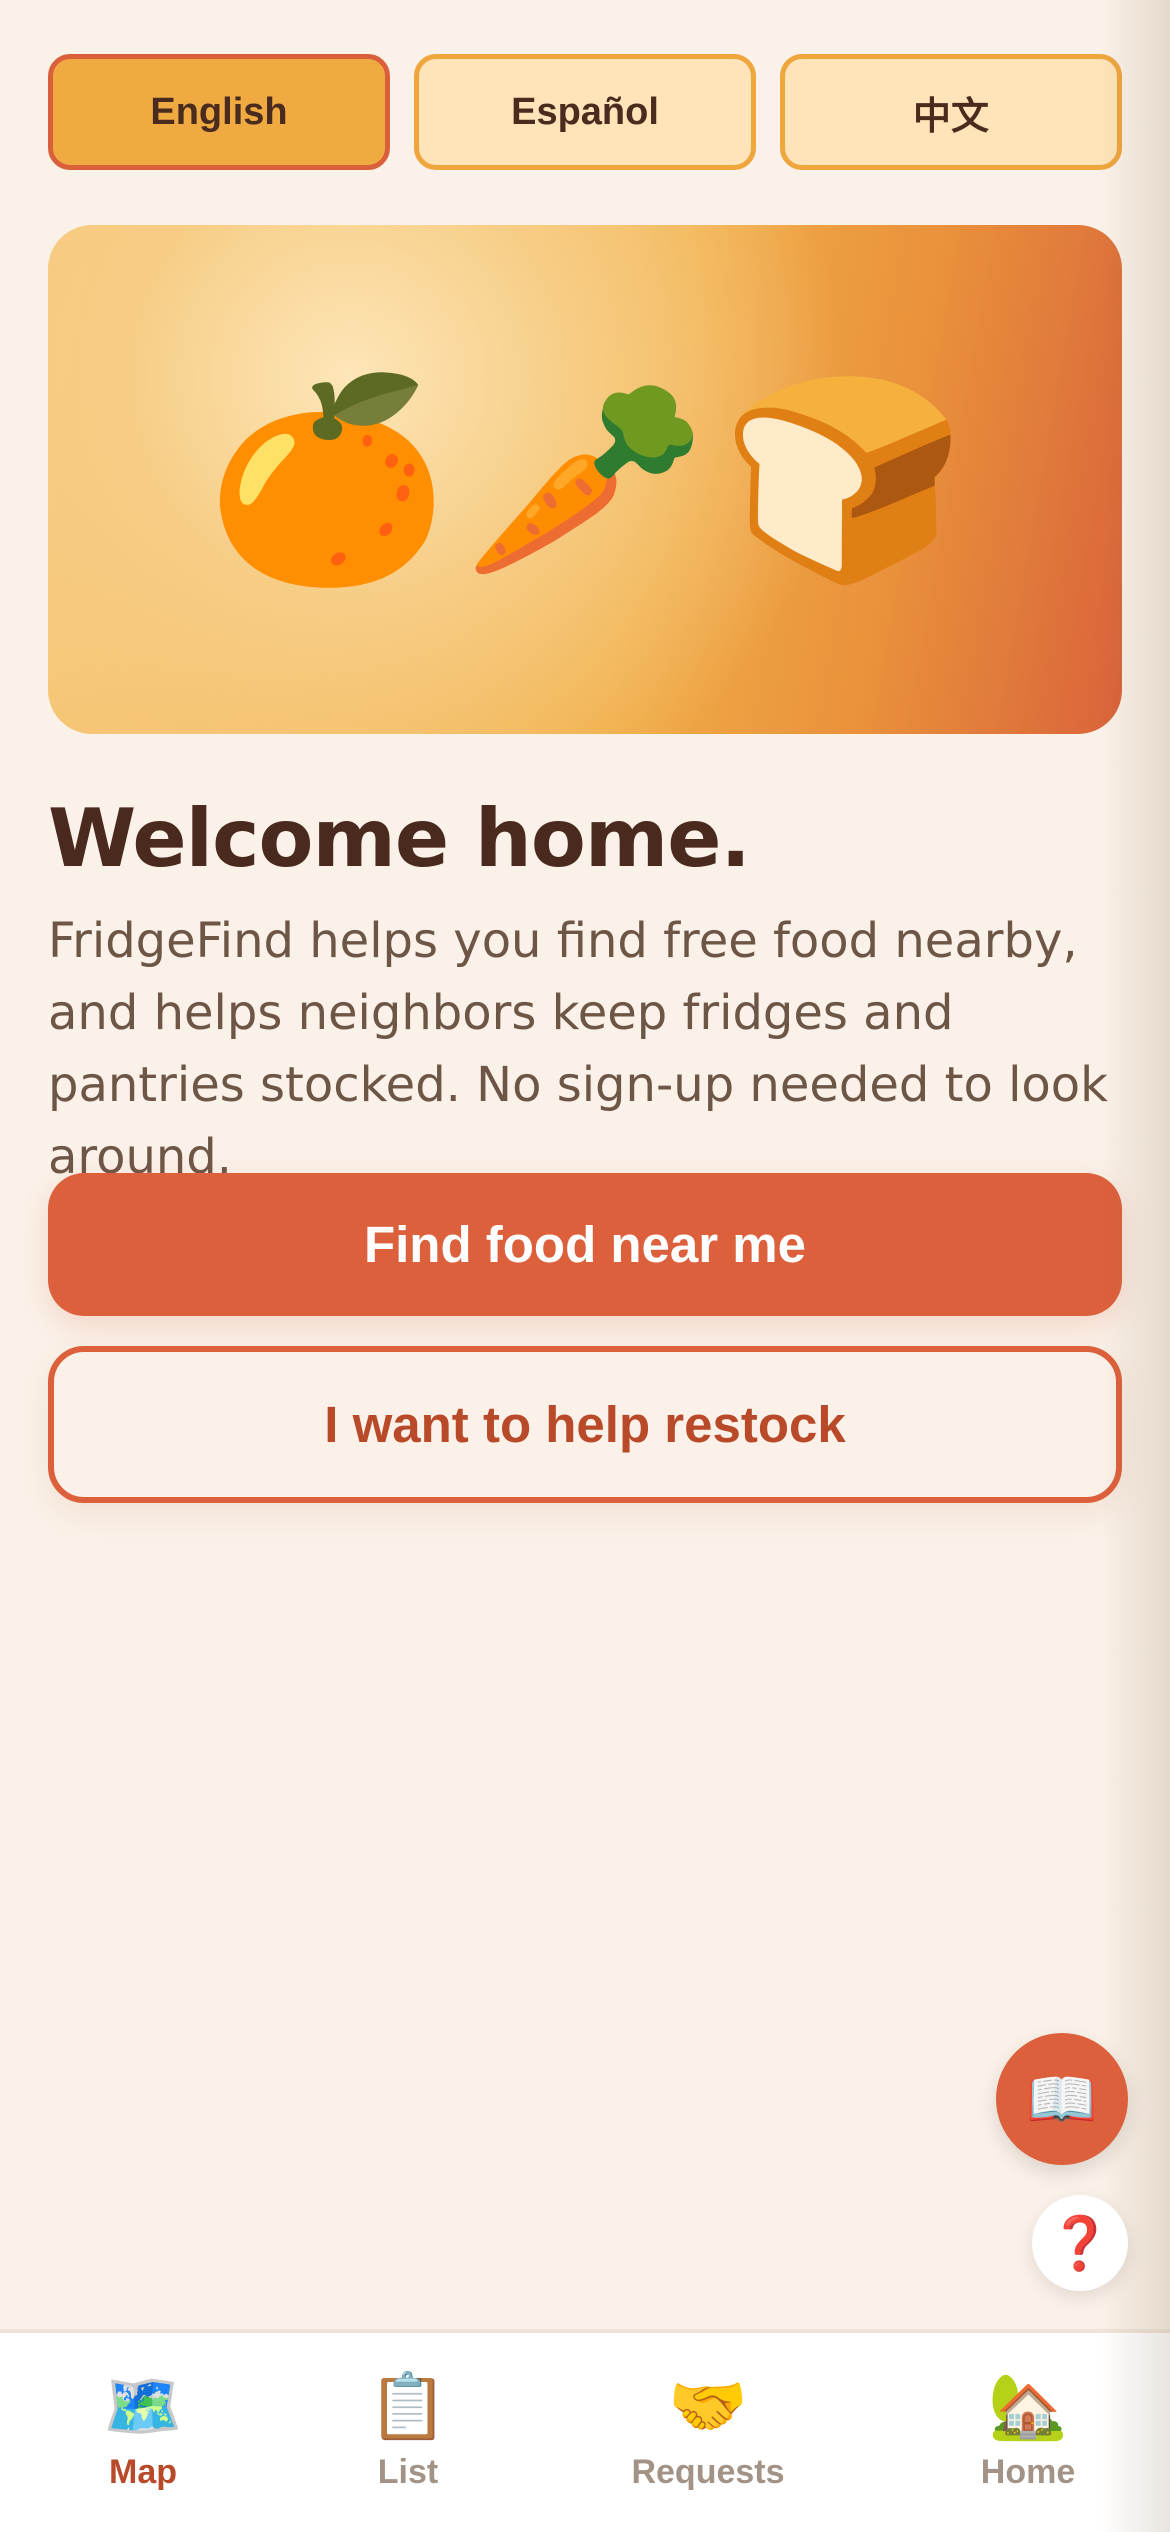 This screenshot has height=2532, width=1170. Describe the element at coordinates (1028, 2472) in the screenshot. I see `tab-home-label: Home` at that location.